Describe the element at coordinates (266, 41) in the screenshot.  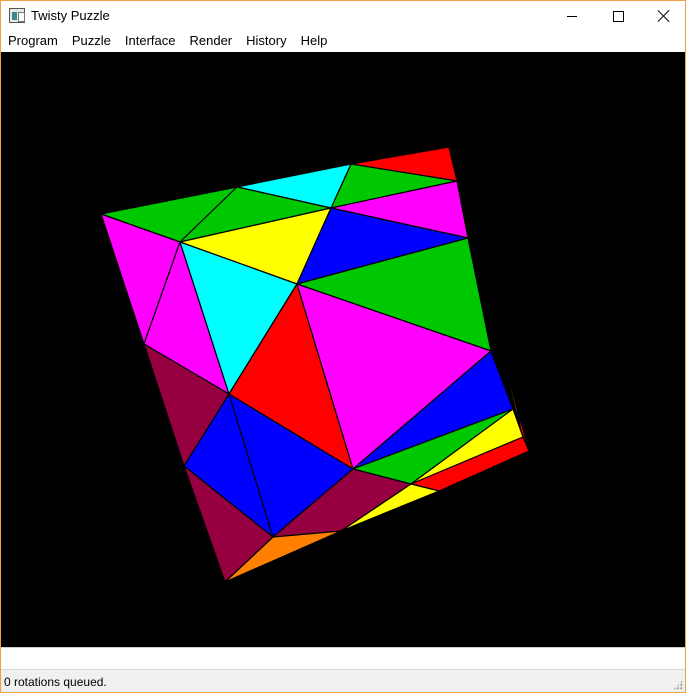
I see `menu-history: History` at that location.